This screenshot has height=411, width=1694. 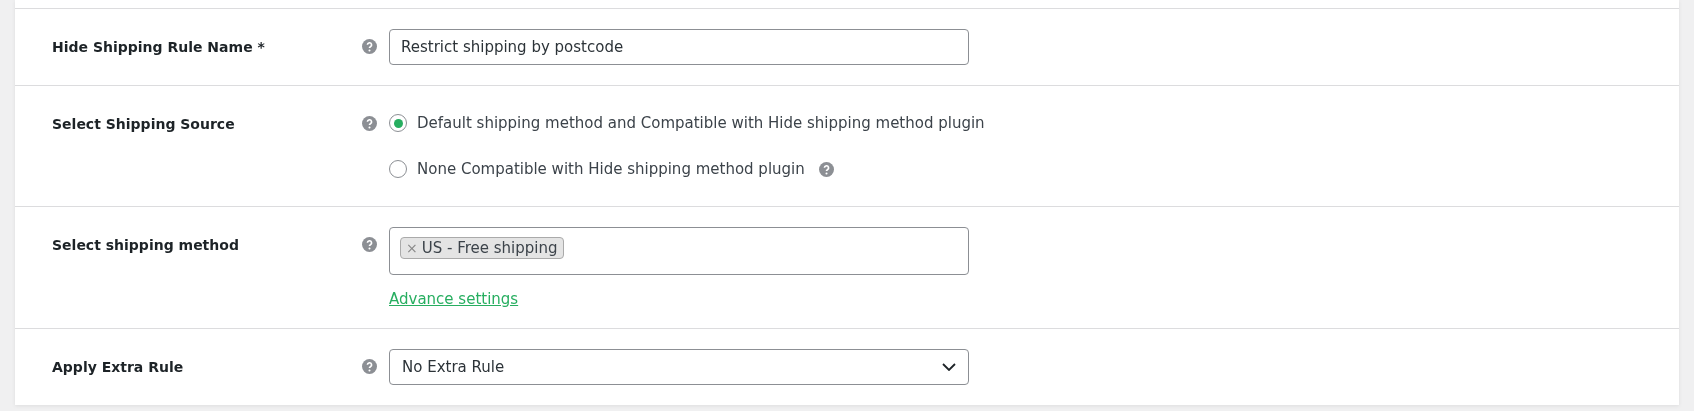 What do you see at coordinates (144, 123) in the screenshot?
I see `field-label: Select Shipping Source` at bounding box center [144, 123].